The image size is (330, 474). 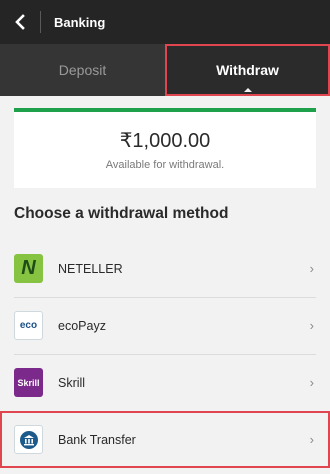 What do you see at coordinates (165, 439) in the screenshot?
I see `method-bank-transfer: Bank Transfer ›` at bounding box center [165, 439].